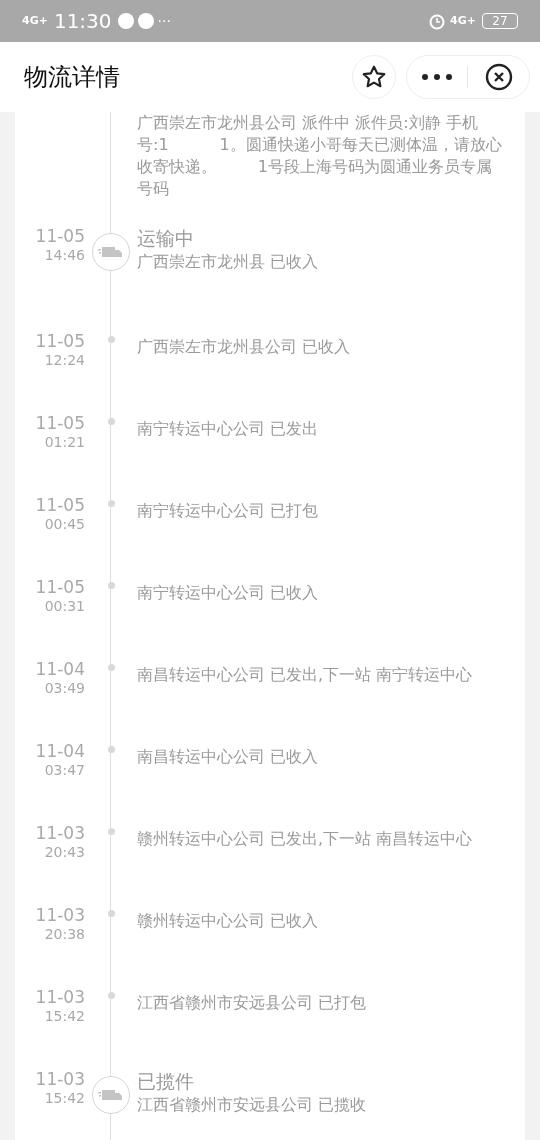 The width and height of the screenshot is (540, 1140). What do you see at coordinates (64, 770) in the screenshot?
I see `time-text: 03:47` at bounding box center [64, 770].